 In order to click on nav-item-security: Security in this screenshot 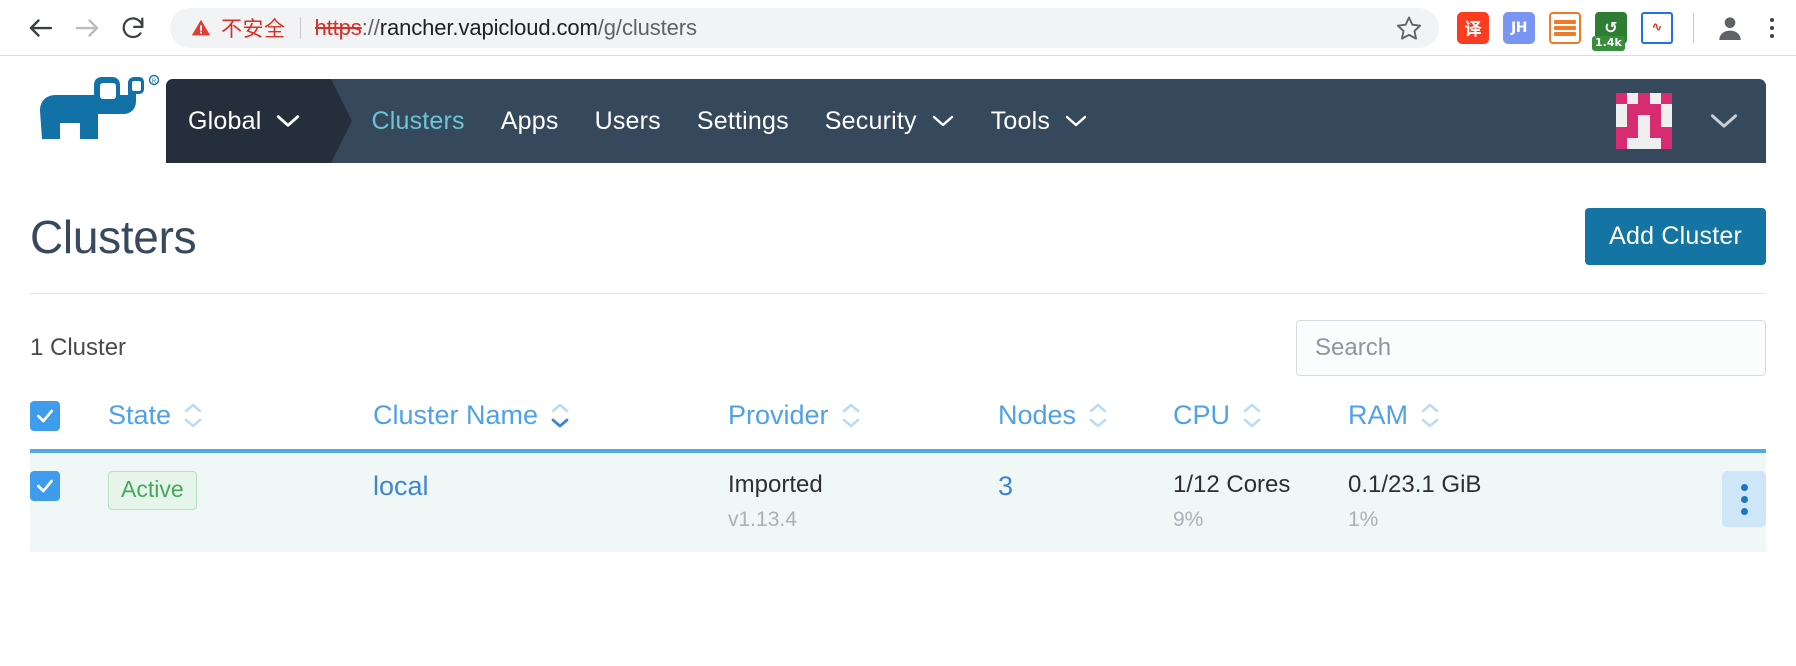, I will do `click(890, 121)`.